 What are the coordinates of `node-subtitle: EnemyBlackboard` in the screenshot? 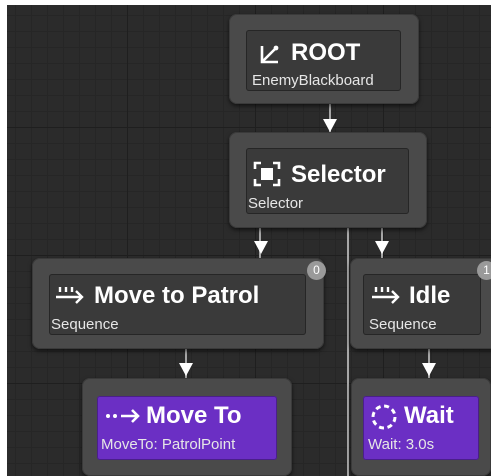 It's located at (313, 80).